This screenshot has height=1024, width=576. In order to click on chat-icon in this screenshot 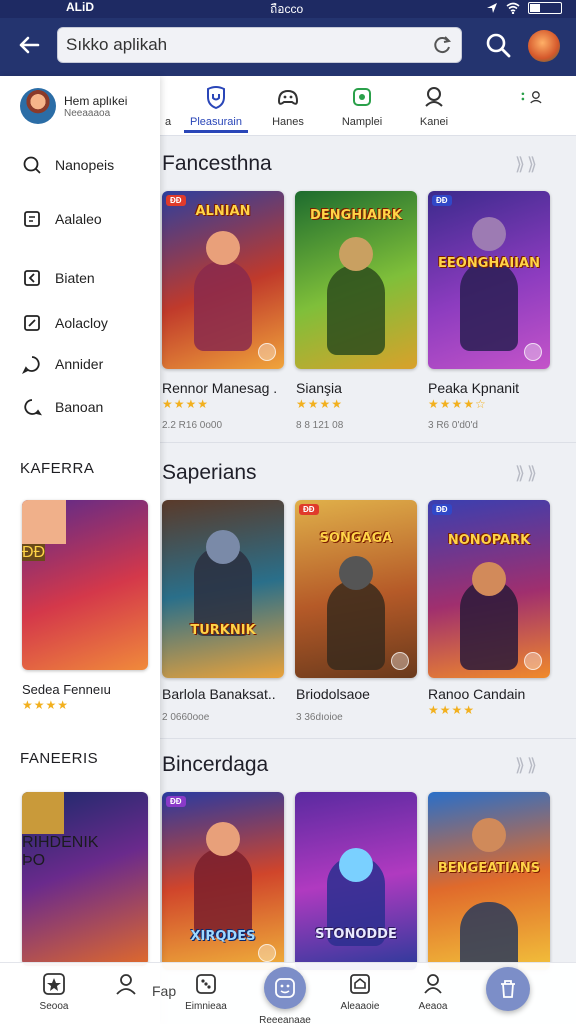, I will do `click(31, 365)`.